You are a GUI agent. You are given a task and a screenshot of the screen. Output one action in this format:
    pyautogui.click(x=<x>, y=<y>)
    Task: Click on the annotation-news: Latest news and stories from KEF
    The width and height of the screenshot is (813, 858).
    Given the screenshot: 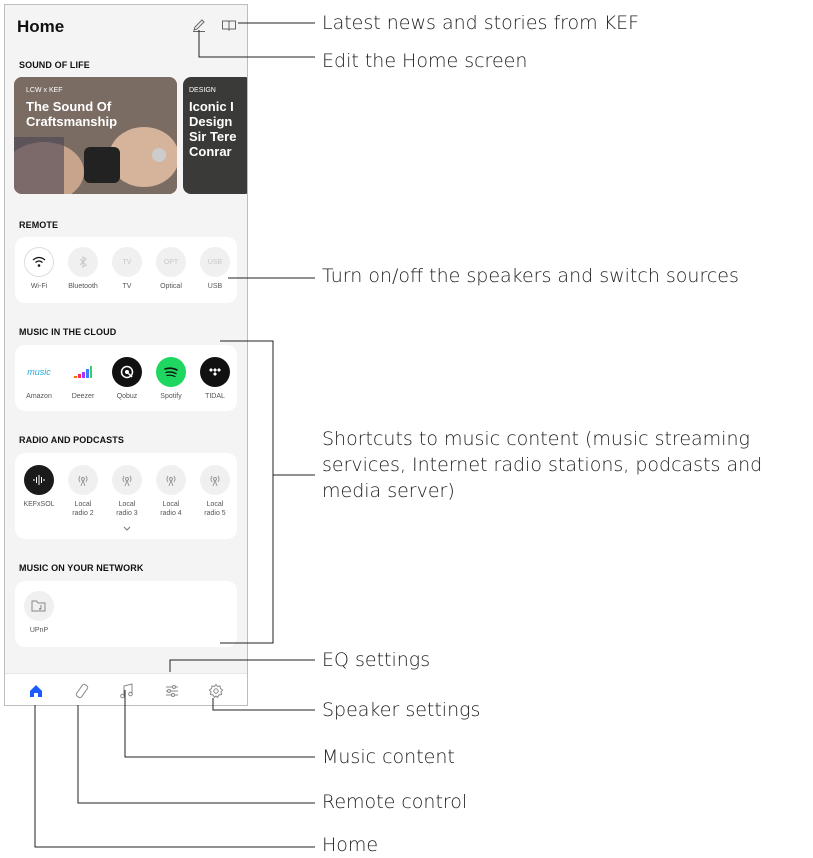 What is the action you would take?
    pyautogui.click(x=481, y=23)
    